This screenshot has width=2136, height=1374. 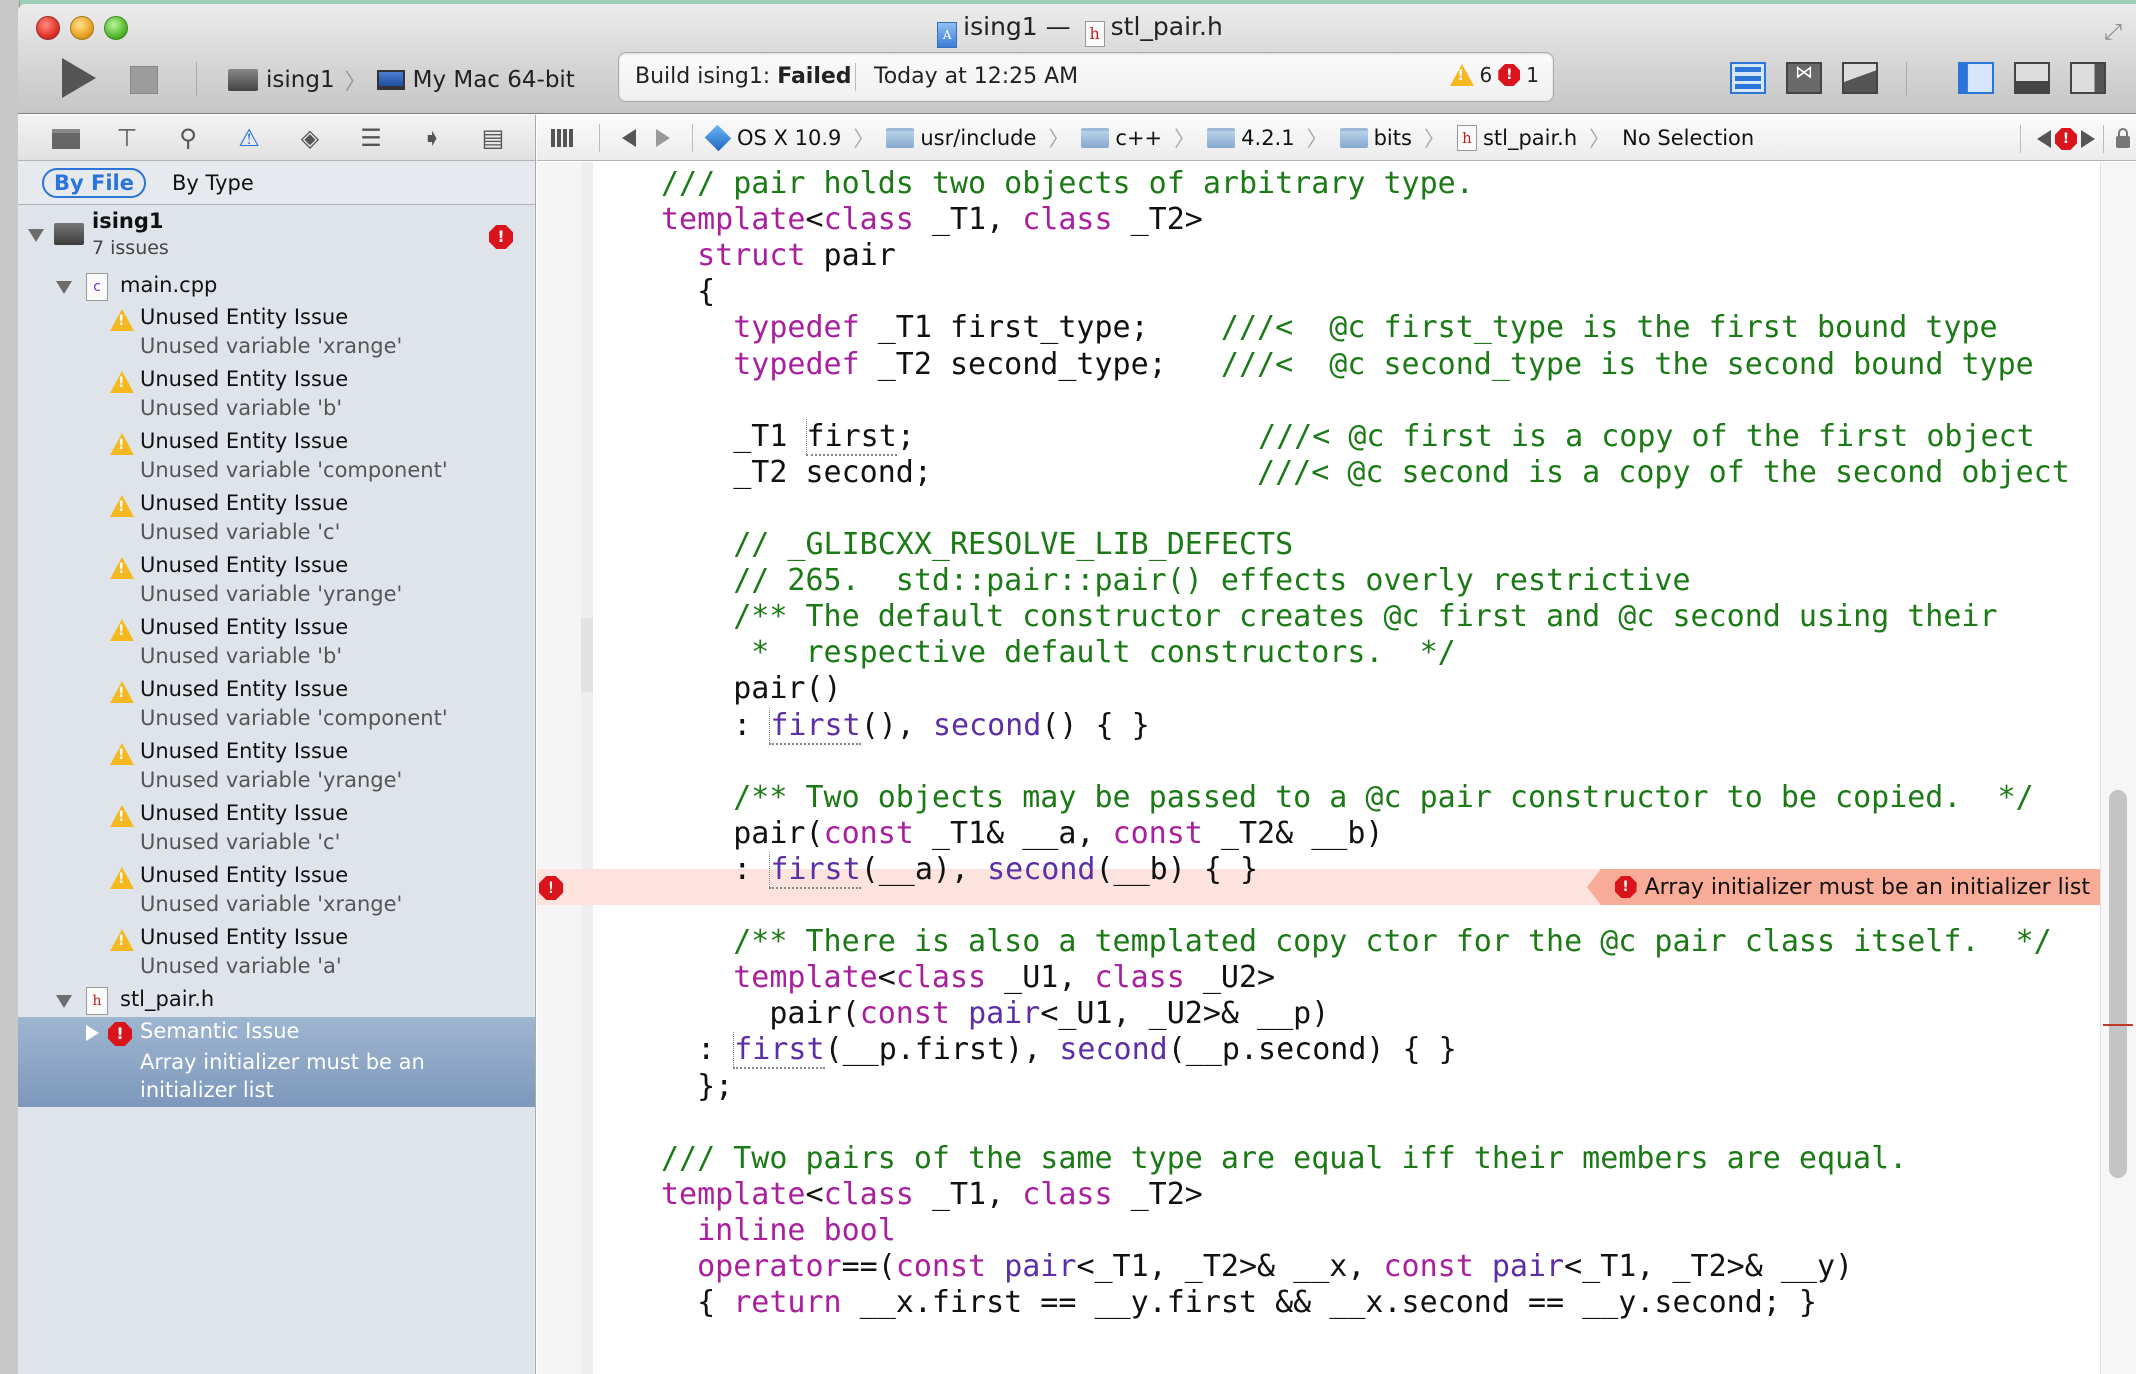 What do you see at coordinates (1748, 78) in the screenshot?
I see `standard-editor-button` at bounding box center [1748, 78].